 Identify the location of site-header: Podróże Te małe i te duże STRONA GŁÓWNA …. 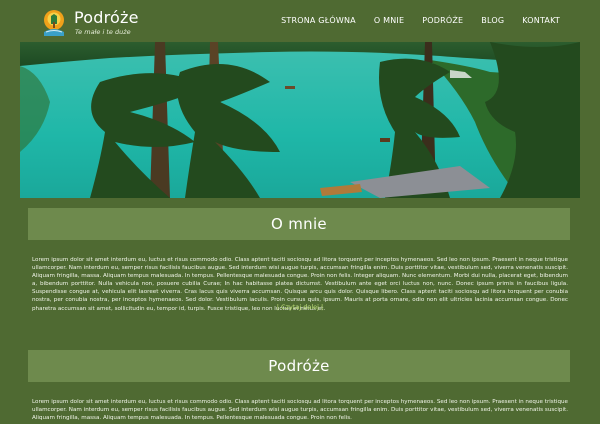
(300, 21).